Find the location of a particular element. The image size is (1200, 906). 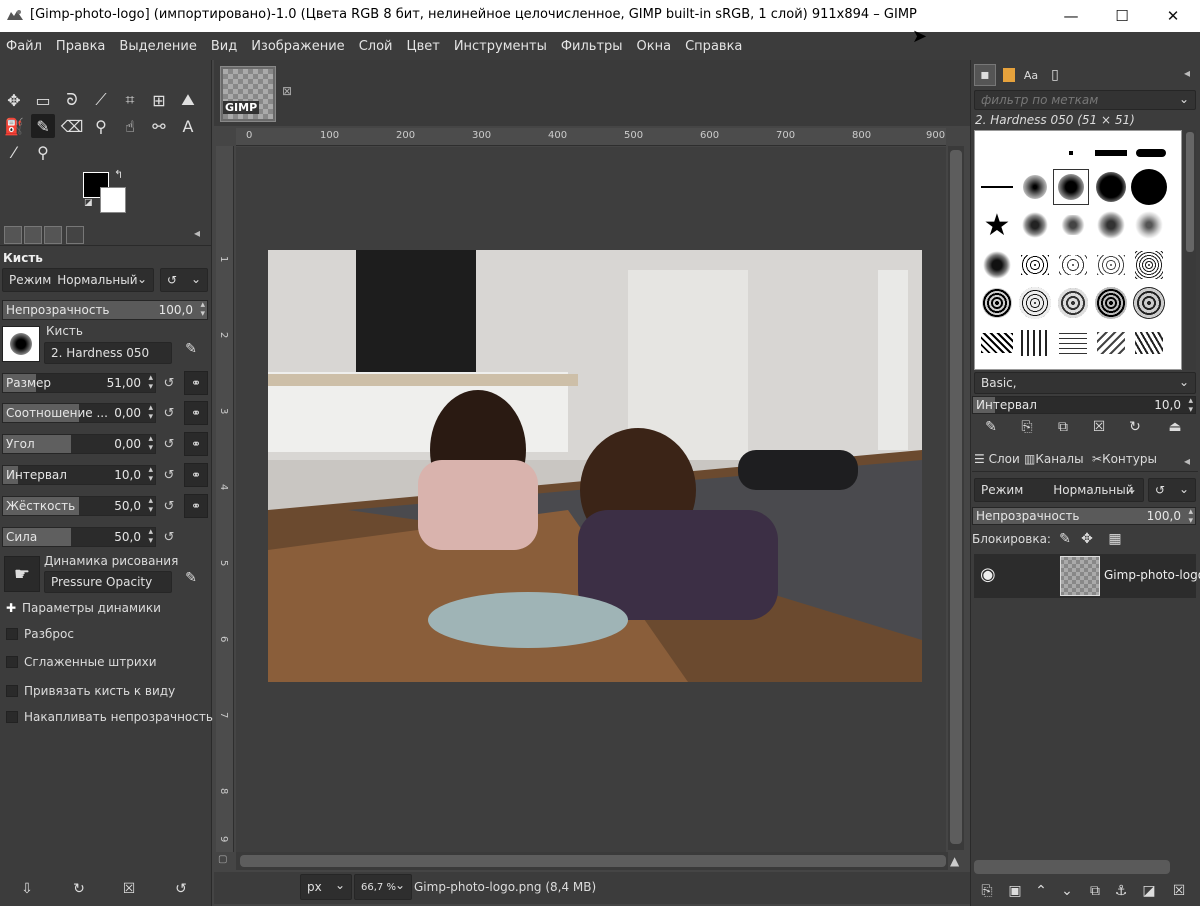

link-hardness-icon: ⚭ is located at coordinates (196, 506).